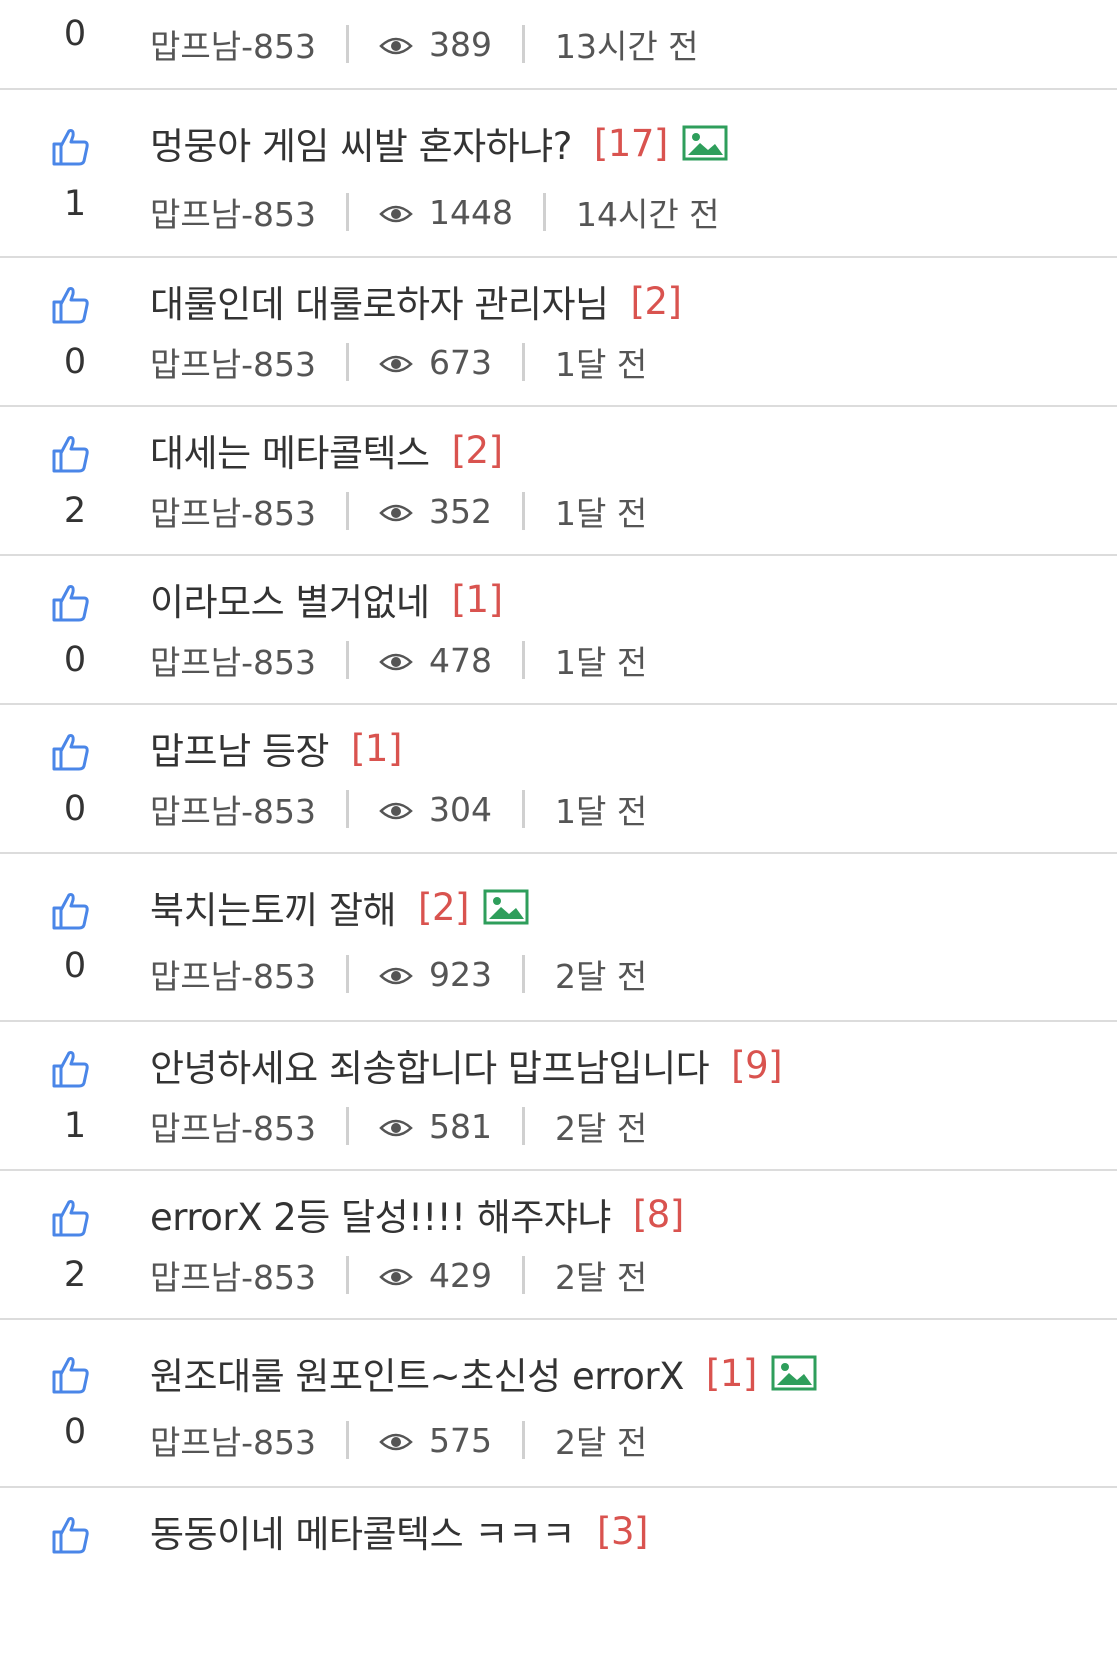 The width and height of the screenshot is (1117, 1662). I want to click on post-meta: 맙프남-853 478 1달 전, so click(399, 660).